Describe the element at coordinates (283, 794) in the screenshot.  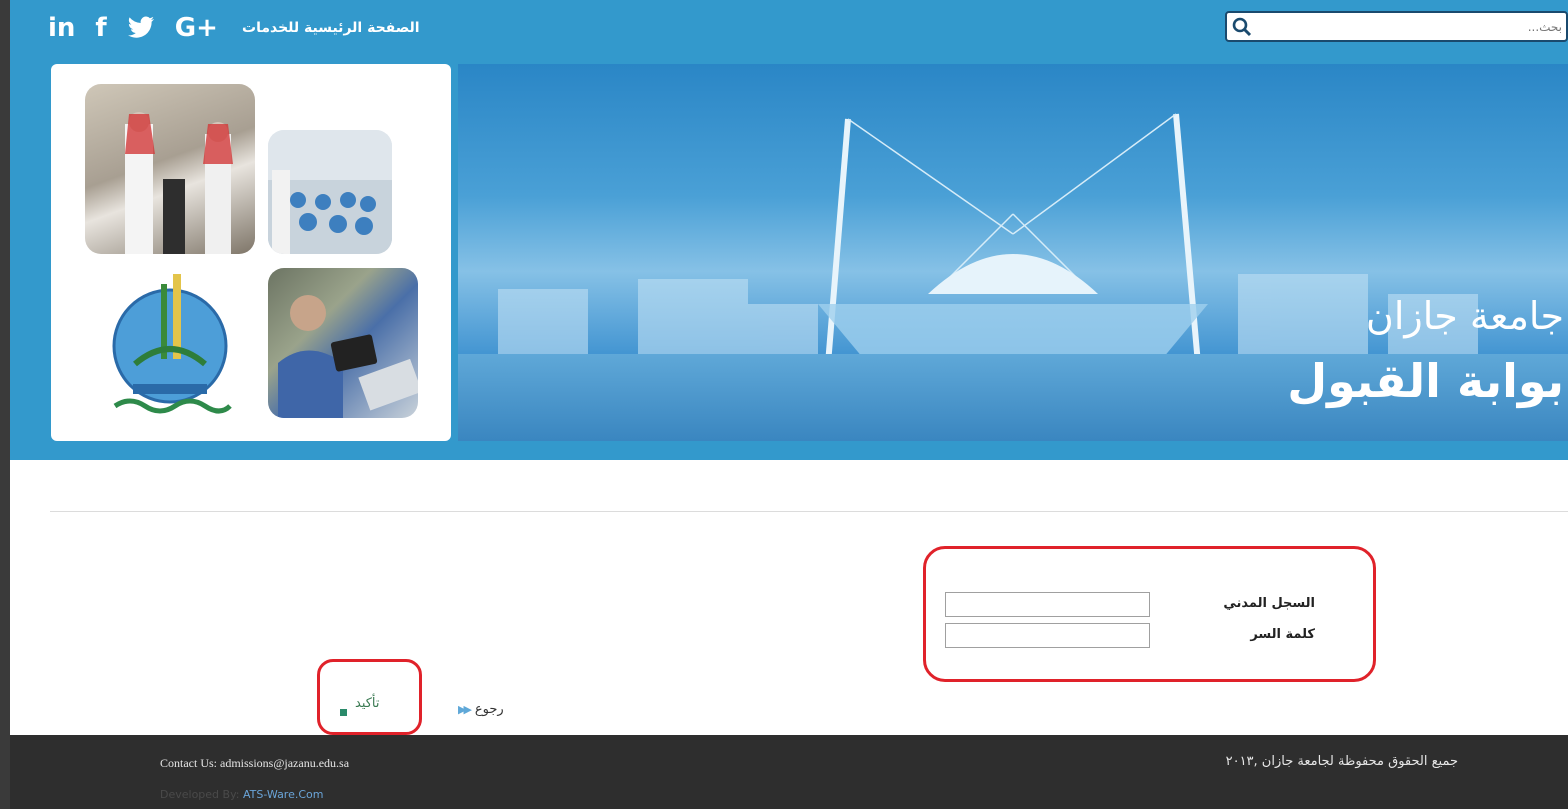
I see `developer-link: ATS-Ware.Com` at that location.